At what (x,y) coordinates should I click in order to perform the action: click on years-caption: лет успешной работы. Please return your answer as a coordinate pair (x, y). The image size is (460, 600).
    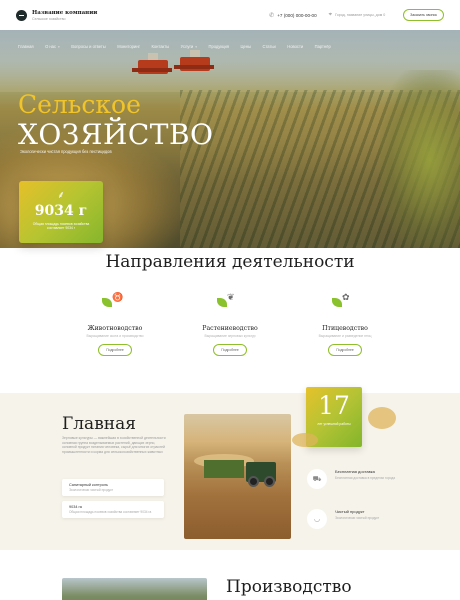
    Looking at the image, I should click on (334, 424).